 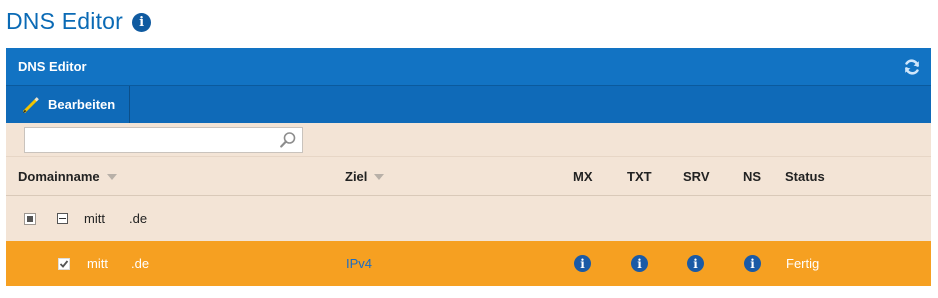 I want to click on collapse-icon, so click(x=62, y=218).